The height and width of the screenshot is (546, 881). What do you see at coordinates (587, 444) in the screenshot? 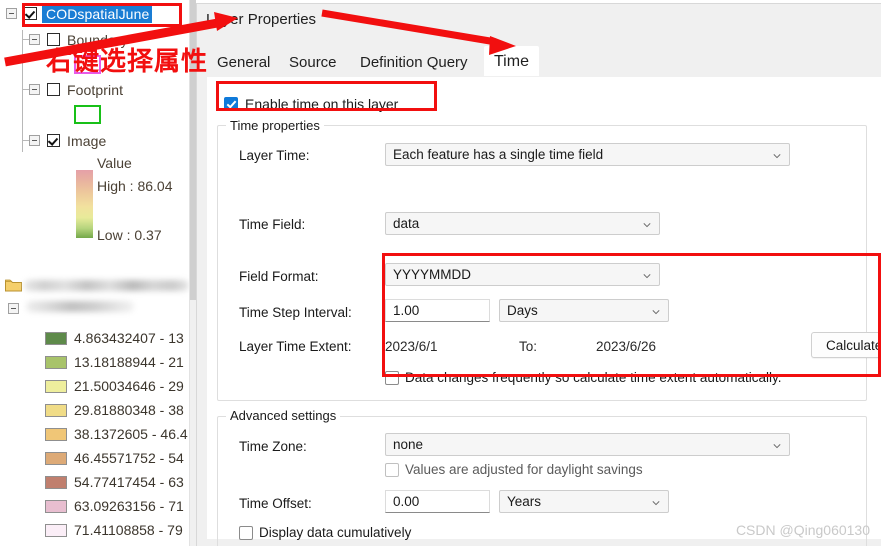
I see `time-zone-select: none` at bounding box center [587, 444].